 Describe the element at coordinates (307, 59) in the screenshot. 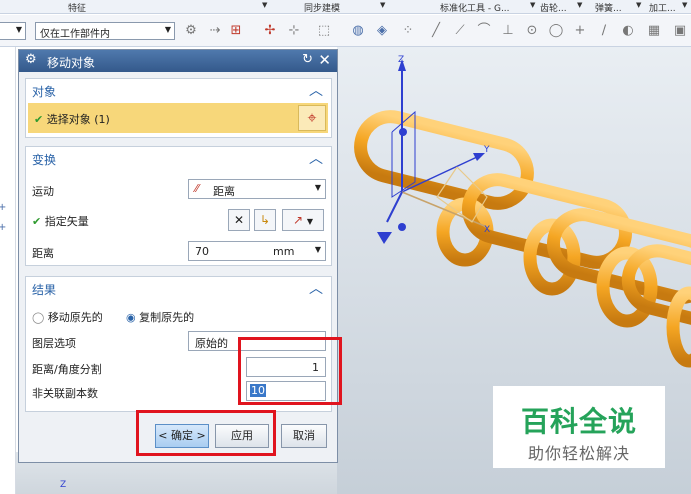

I see `reset-icon: ↻` at that location.